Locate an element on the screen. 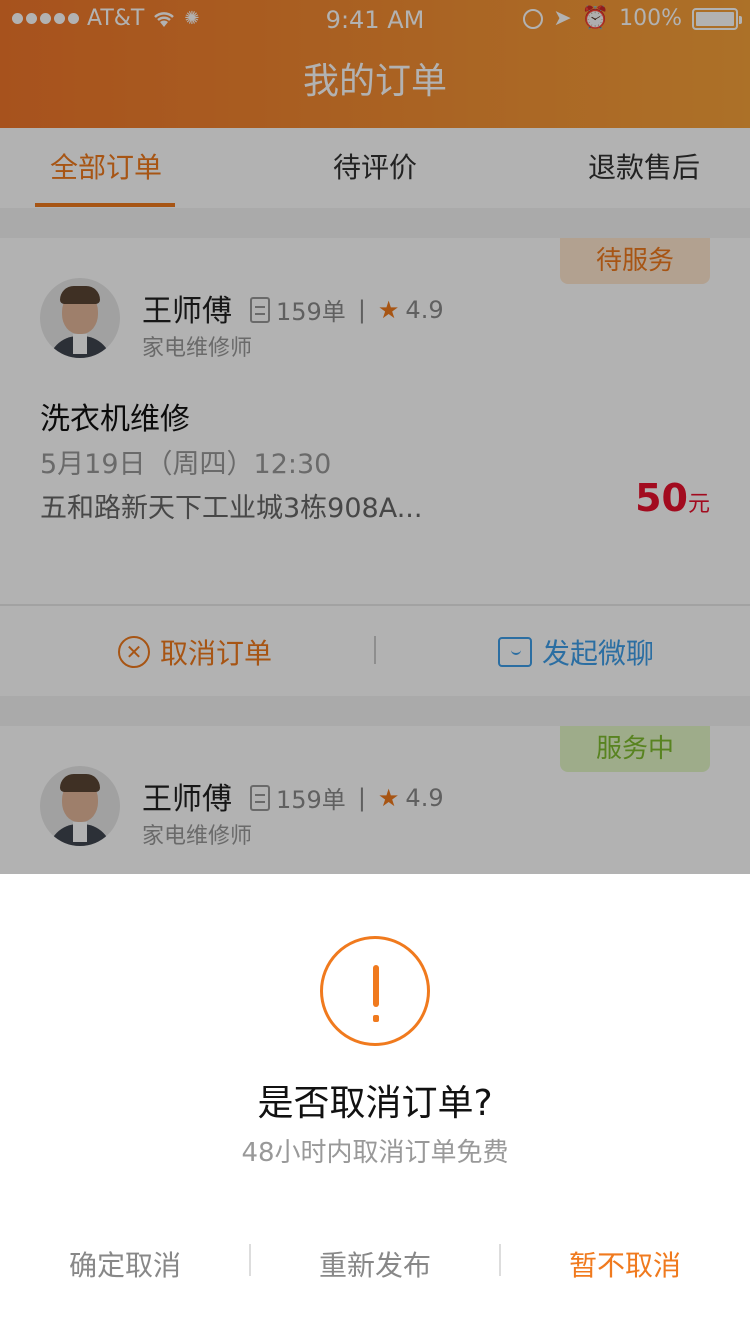 The height and width of the screenshot is (1334, 750). confirm-cancel-button: 确定取消 is located at coordinates (125, 1264).